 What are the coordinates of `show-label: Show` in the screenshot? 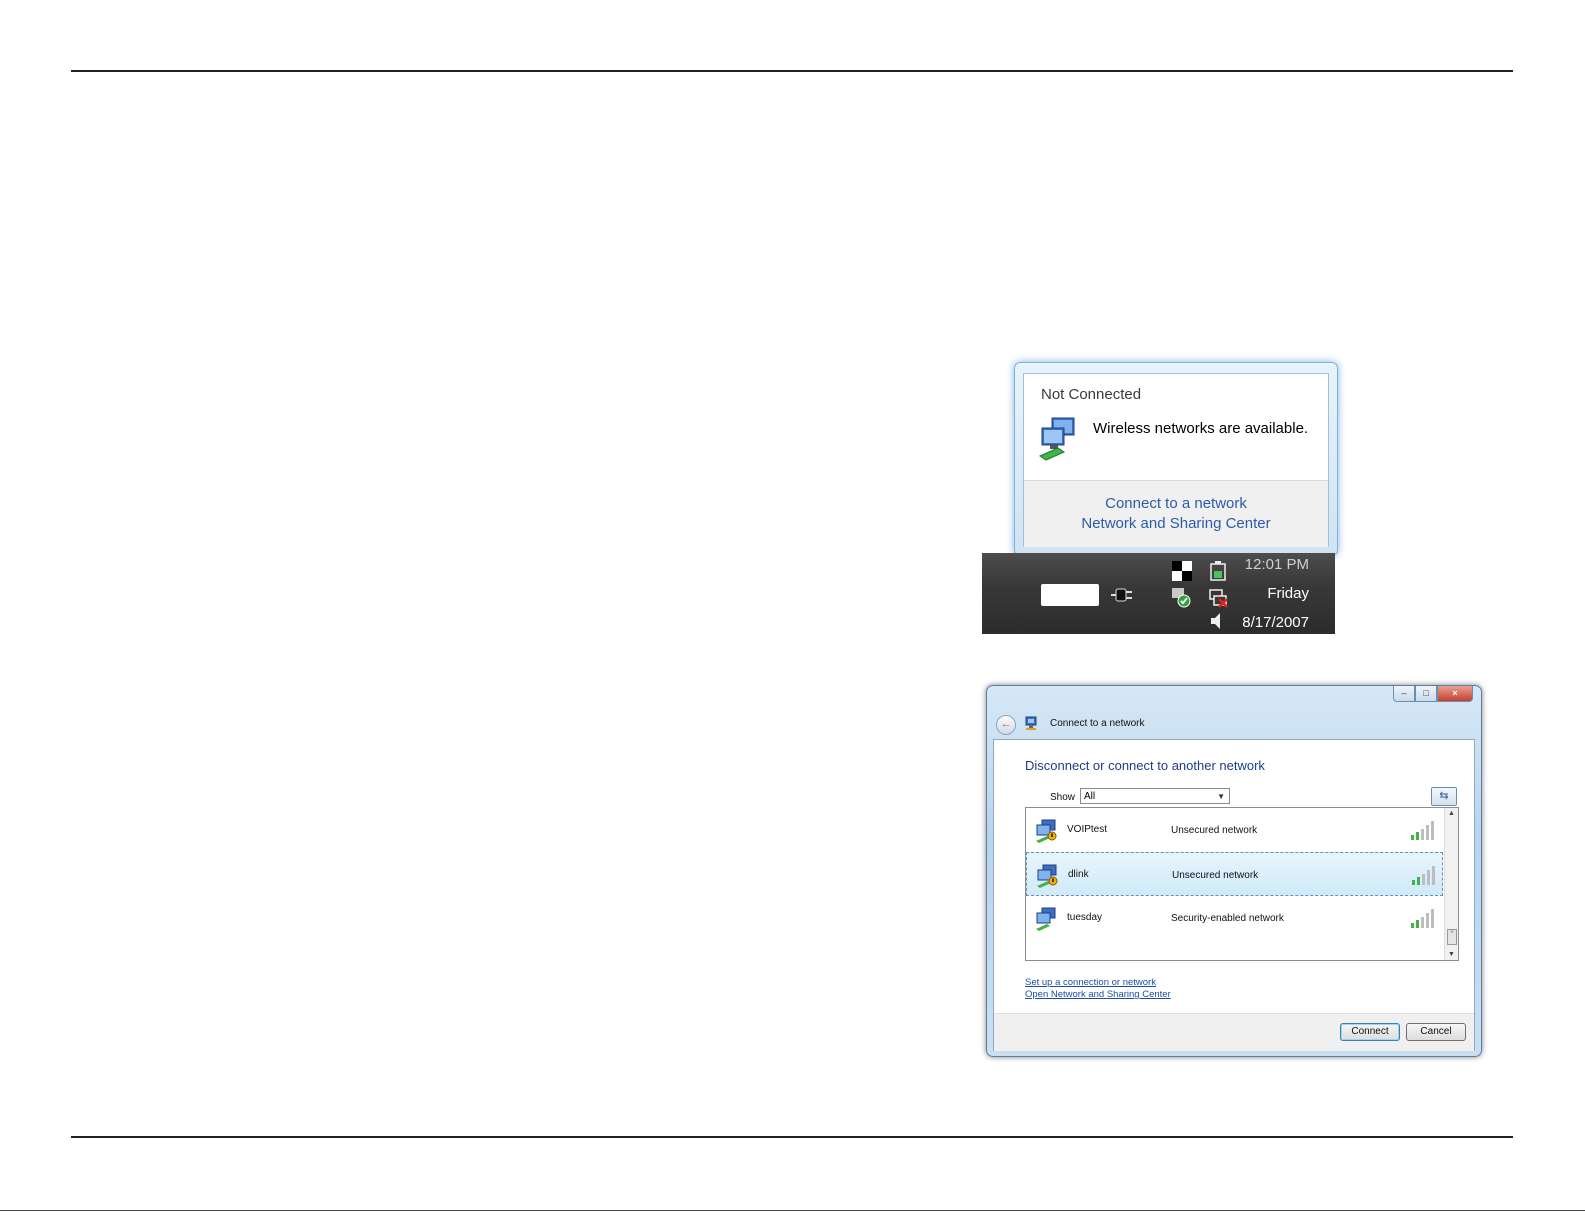 It's located at (1063, 797).